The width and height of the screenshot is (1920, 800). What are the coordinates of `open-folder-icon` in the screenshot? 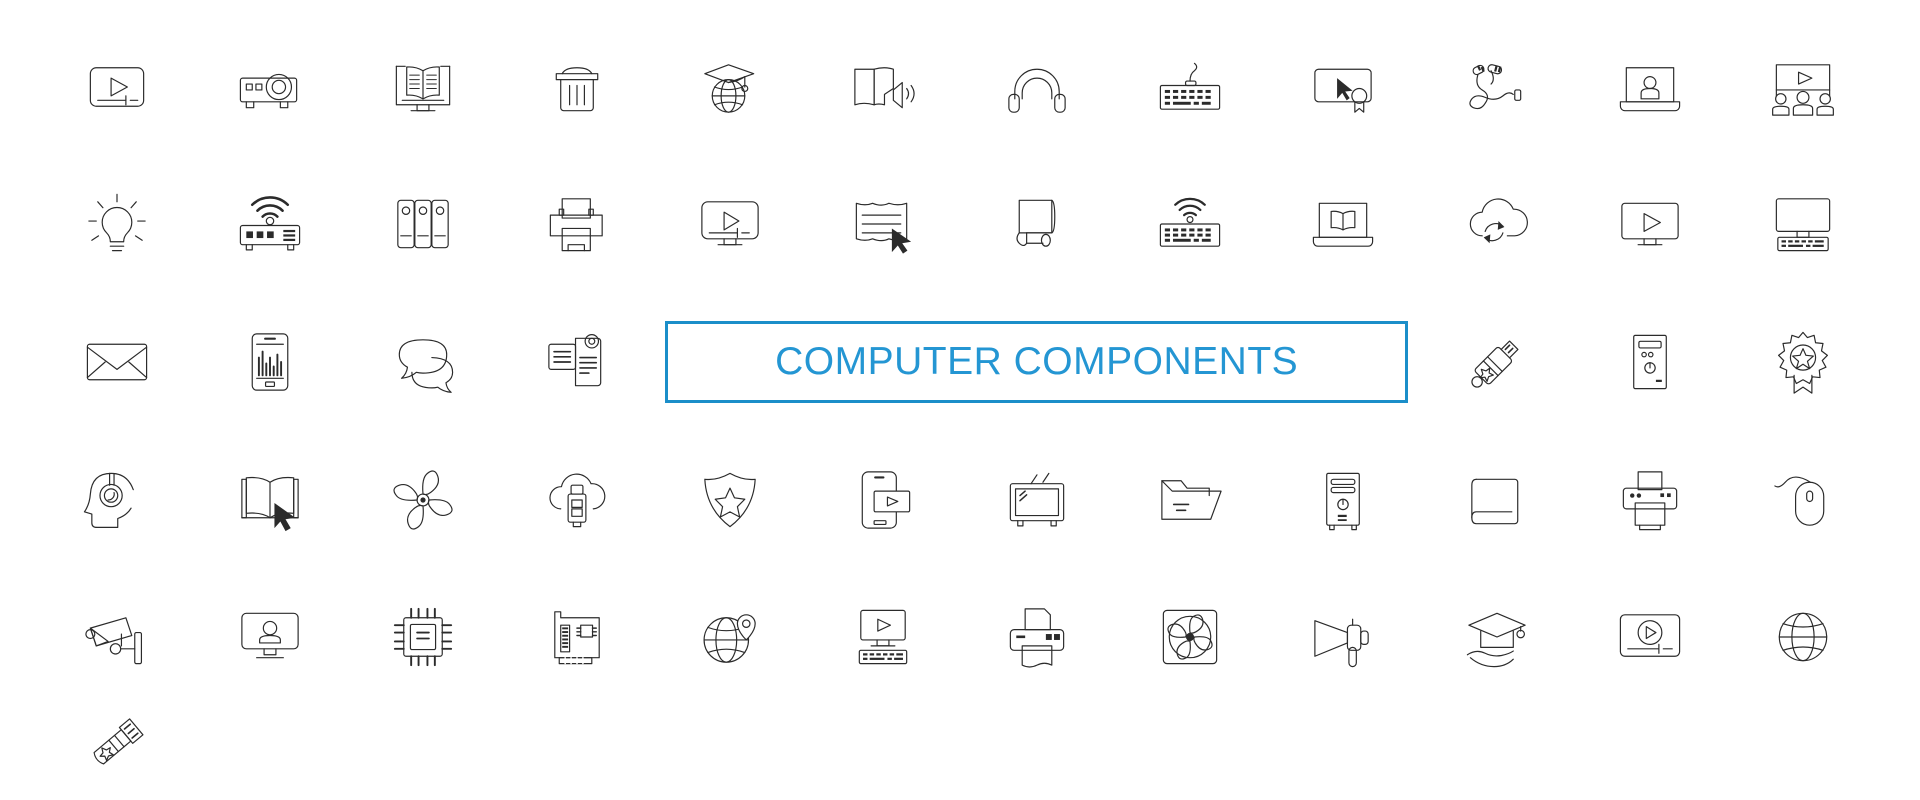 It's located at (1189, 500).